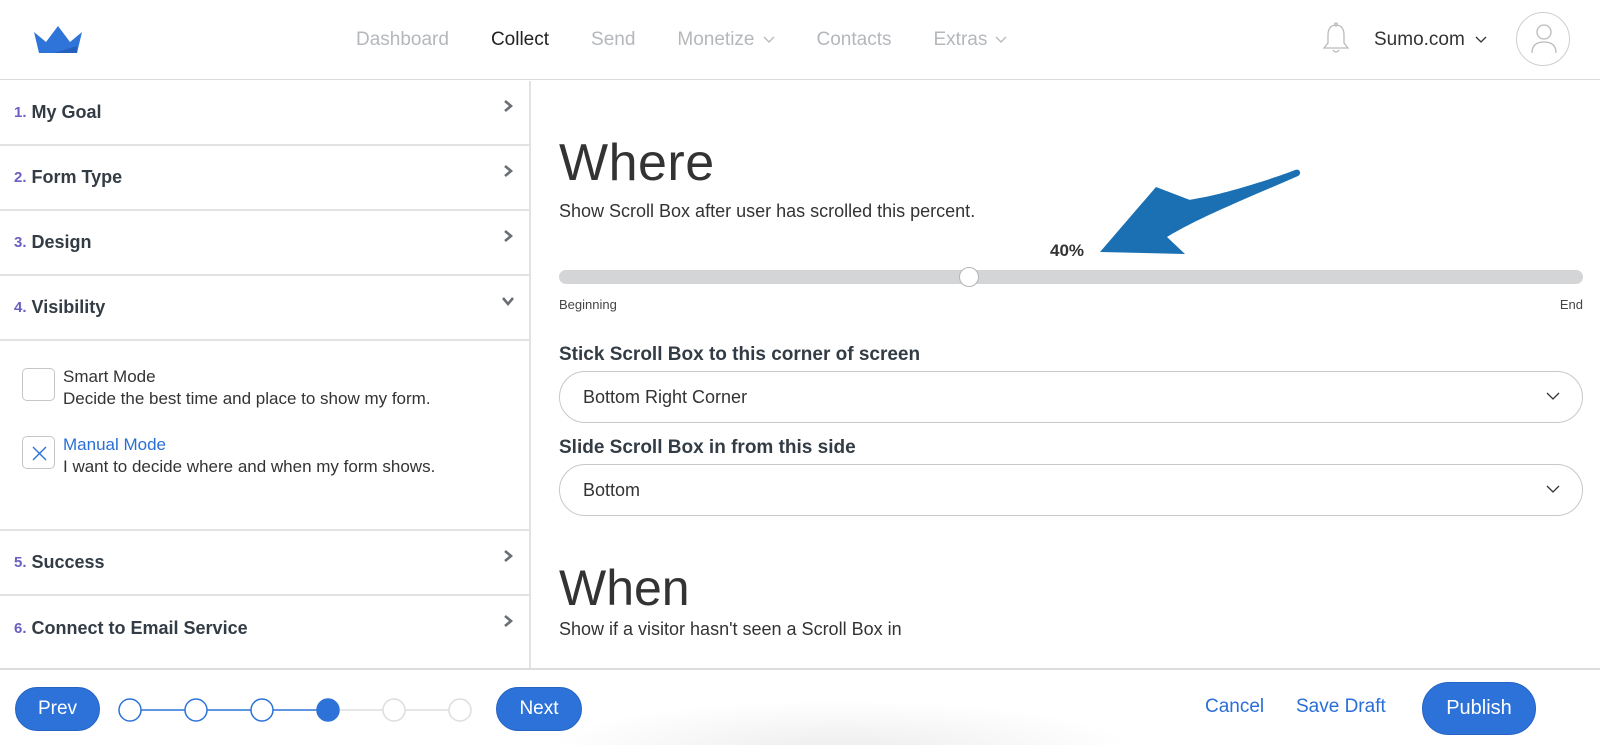 The image size is (1600, 745). I want to click on nav-send: Send, so click(613, 40).